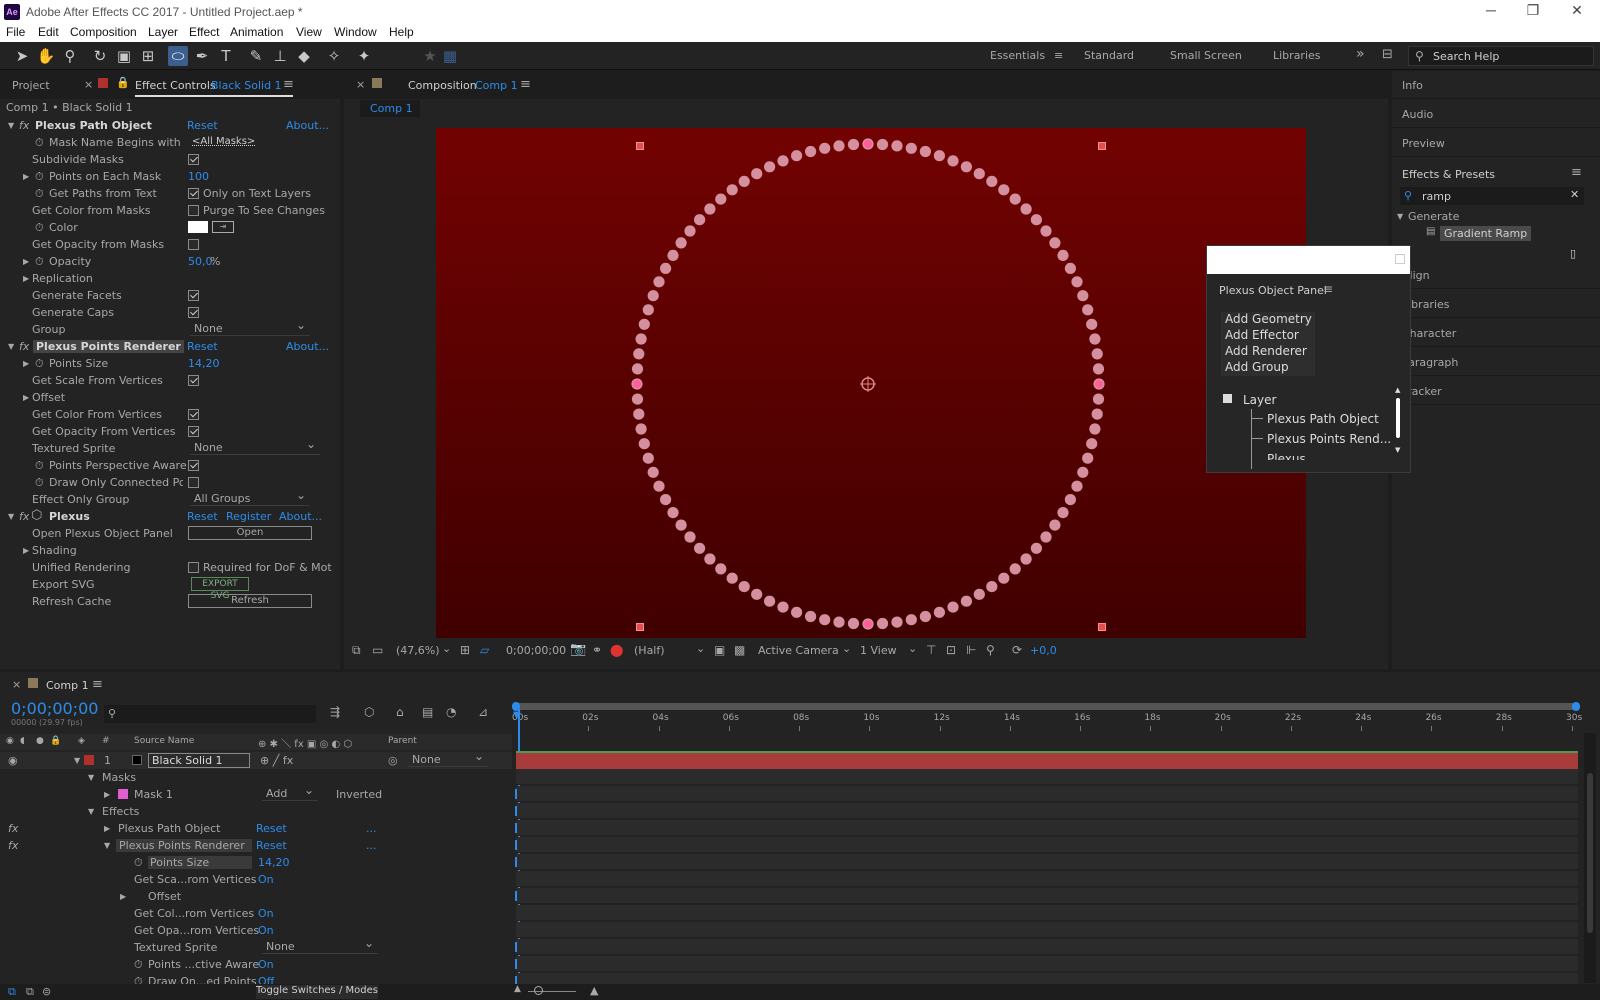 The width and height of the screenshot is (1600, 1000). What do you see at coordinates (1387, 54) in the screenshot?
I see `sync-settings-icon: ⊟` at bounding box center [1387, 54].